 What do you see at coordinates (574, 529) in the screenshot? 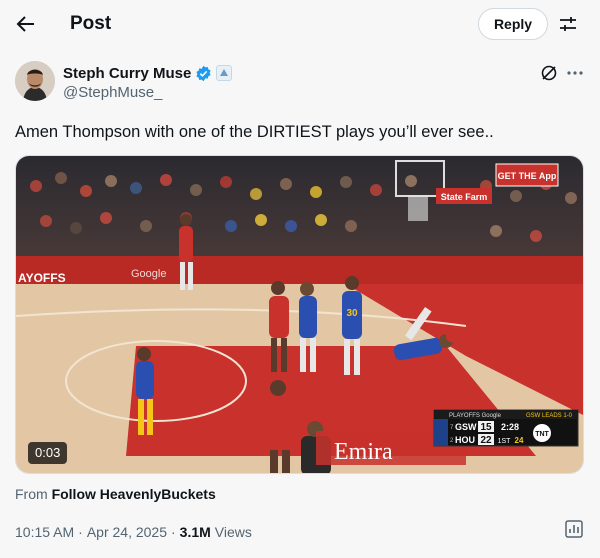
I see `analytics-icon` at bounding box center [574, 529].